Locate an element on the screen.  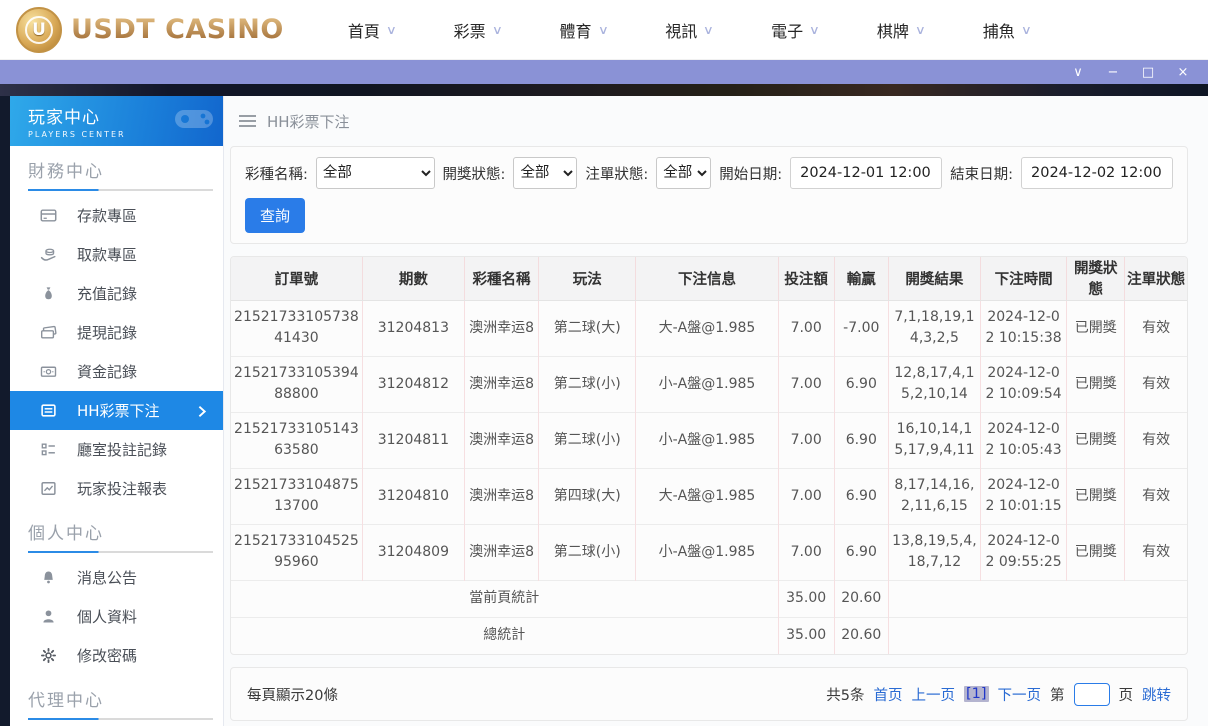
table-cell: 31204811 is located at coordinates (413, 439).